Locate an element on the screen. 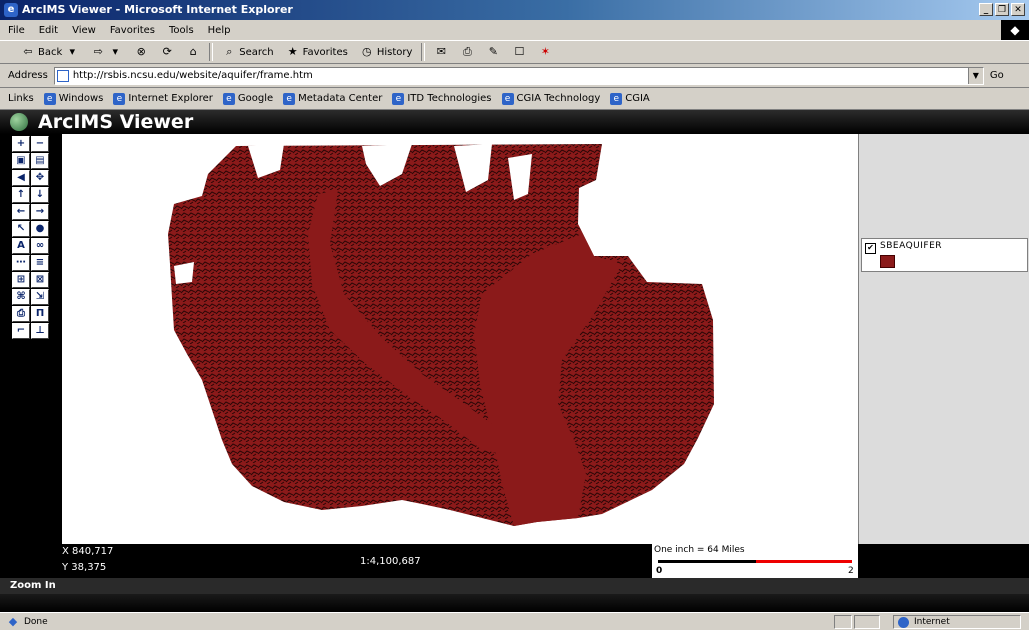 Image resolution: width=1029 pixels, height=630 pixels. link-google: e Google is located at coordinates (247, 98).